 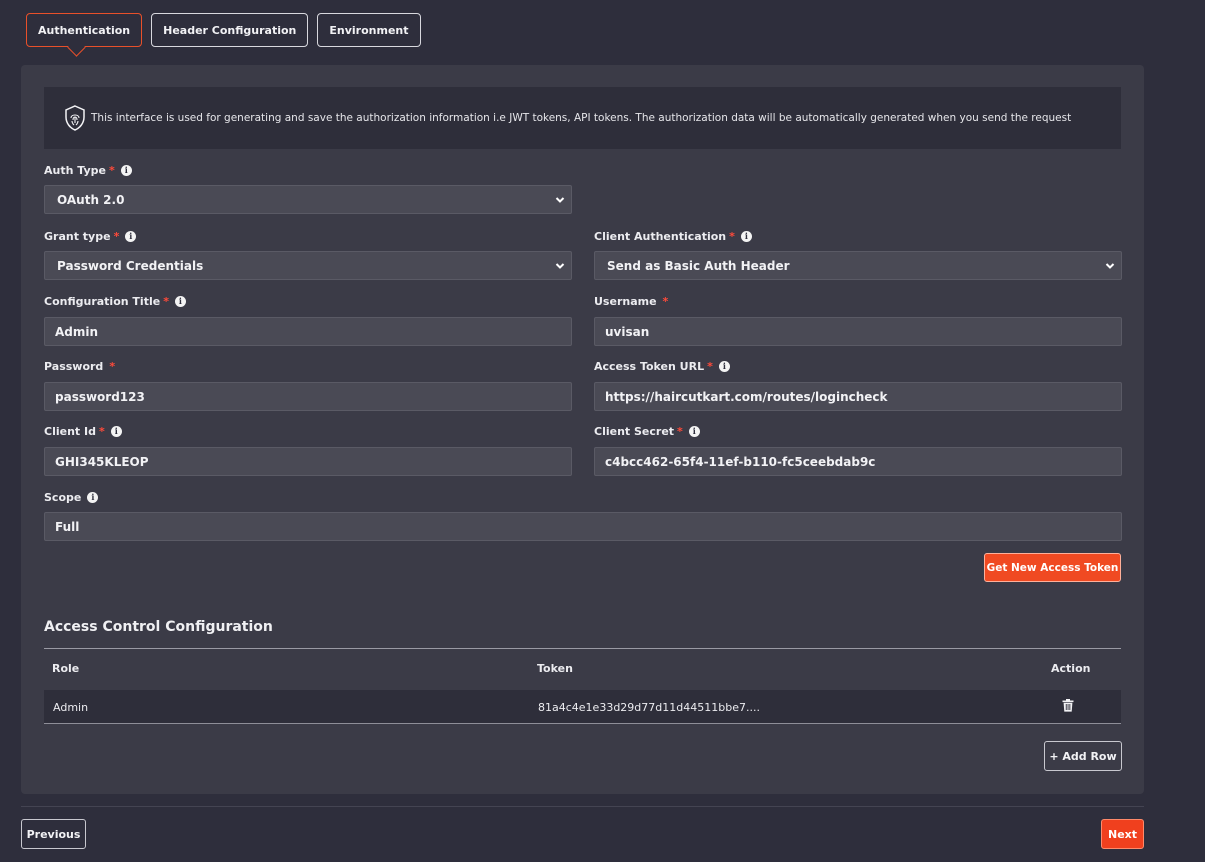 I want to click on password-label: Password *, so click(x=80, y=366).